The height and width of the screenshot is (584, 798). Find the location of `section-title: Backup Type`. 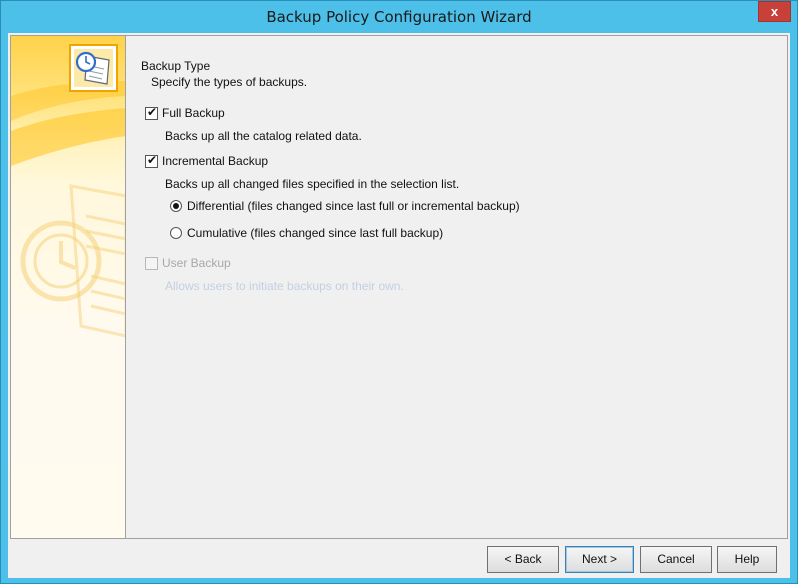

section-title: Backup Type is located at coordinates (176, 66).